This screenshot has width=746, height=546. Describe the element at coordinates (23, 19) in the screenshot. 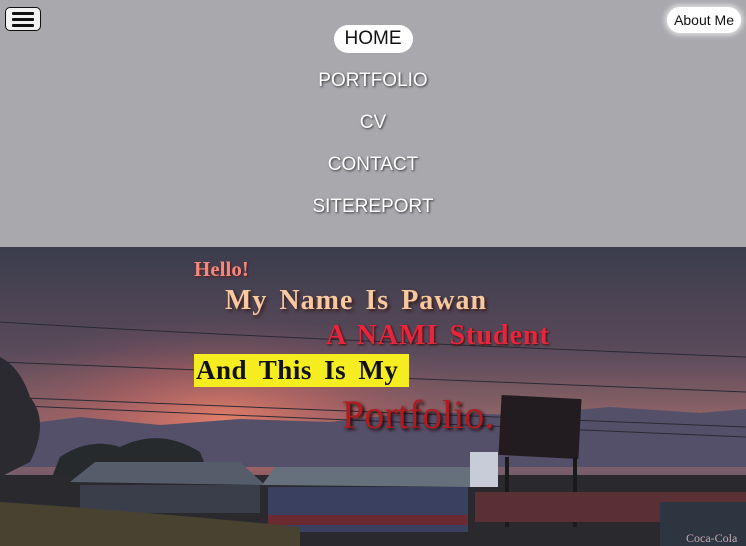

I see `hamburger-icon-bar` at that location.